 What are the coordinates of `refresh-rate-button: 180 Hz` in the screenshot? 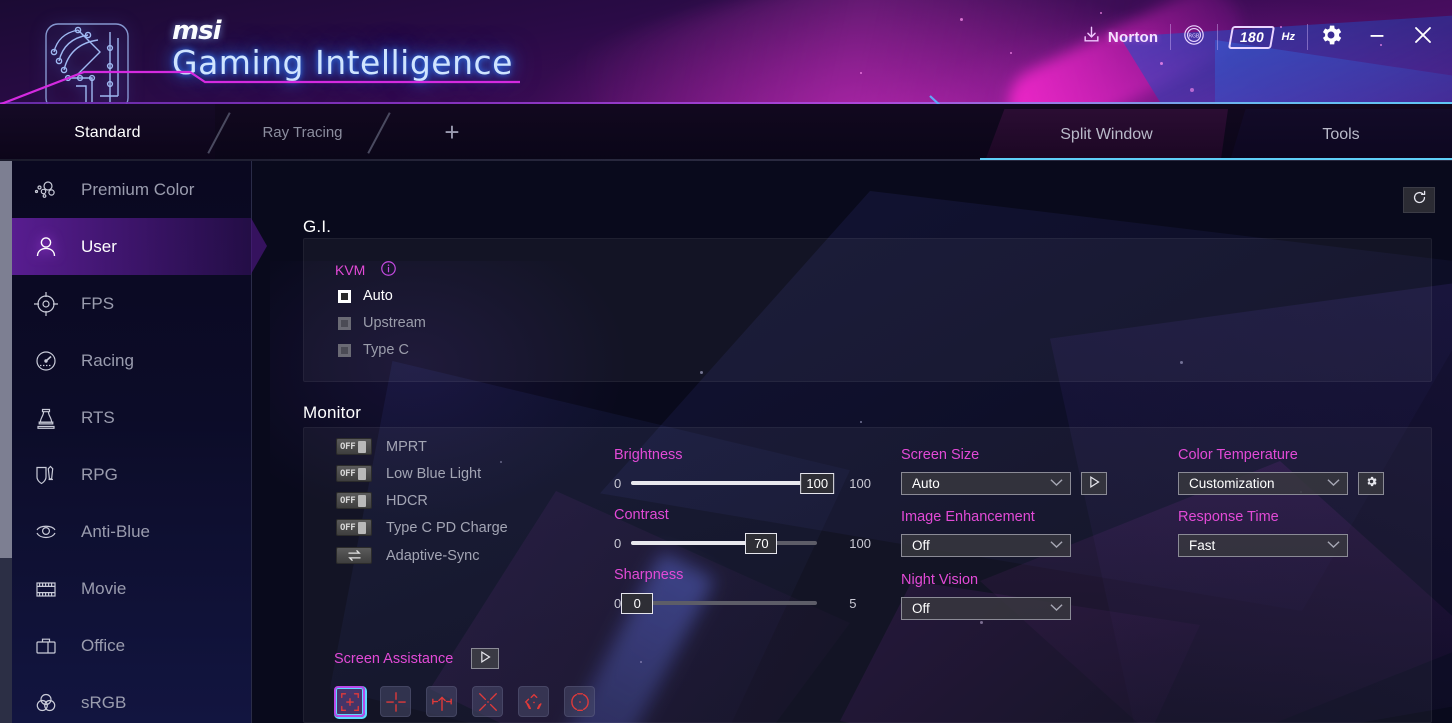 It's located at (1262, 37).